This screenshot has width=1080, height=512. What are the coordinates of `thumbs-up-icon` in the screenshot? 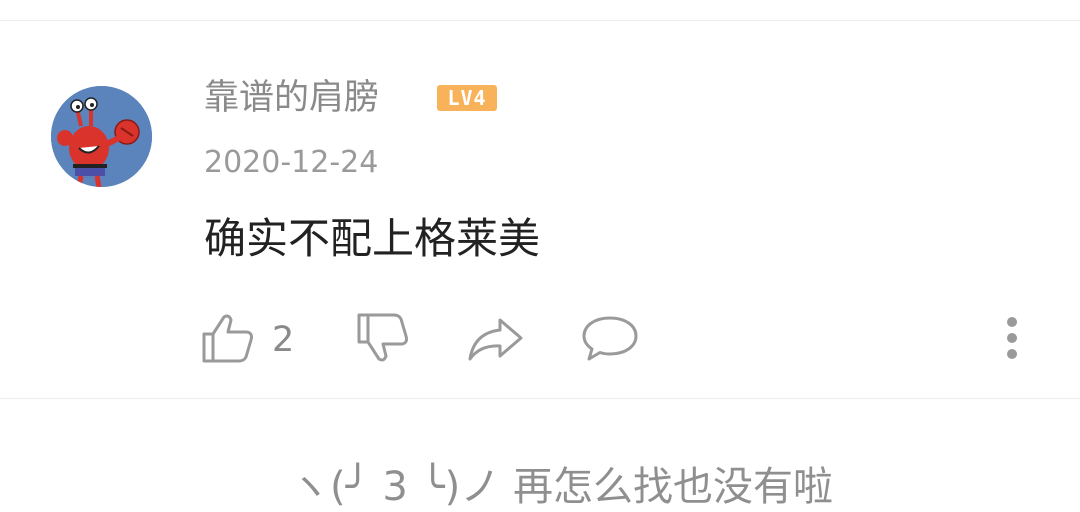 It's located at (227, 338).